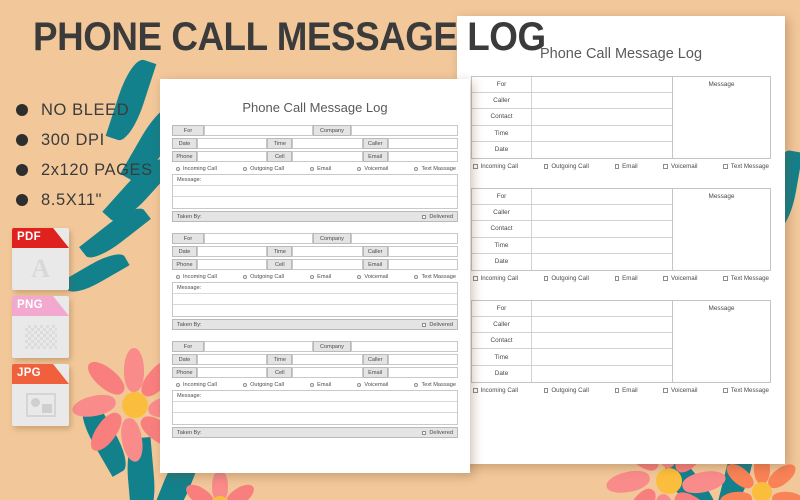  What do you see at coordinates (435, 277) in the screenshot?
I see `radio-option: Text Massage` at bounding box center [435, 277].